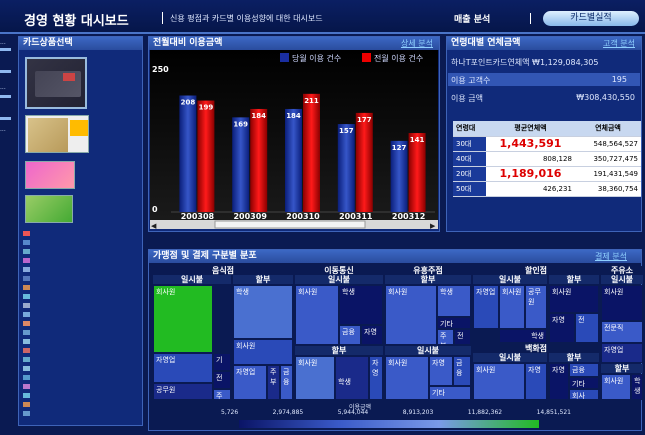 The image size is (645, 435). What do you see at coordinates (547, 159) in the screenshot?
I see `table-row: 40대 808,128 350,727,475` at bounding box center [547, 159].